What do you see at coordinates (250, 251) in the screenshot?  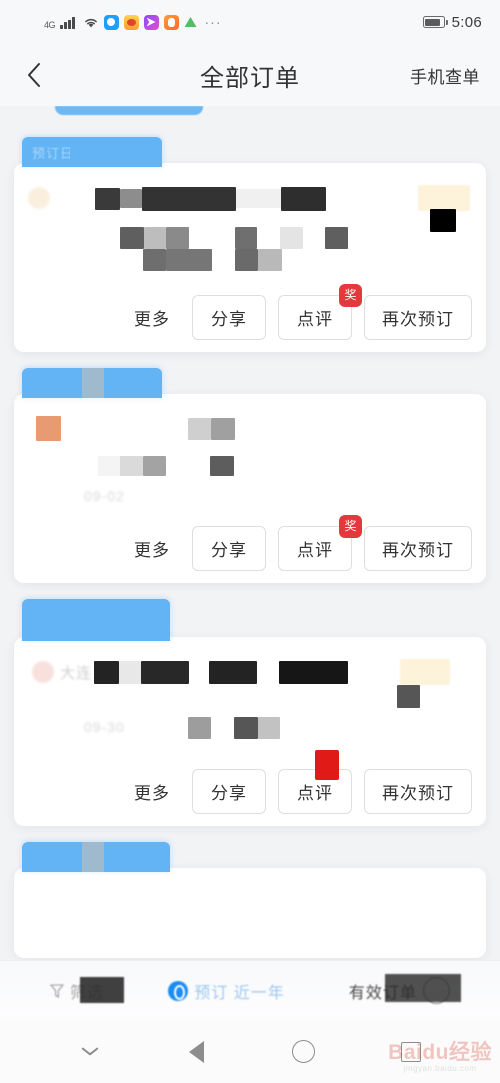 I see `order-detail-row` at bounding box center [250, 251].